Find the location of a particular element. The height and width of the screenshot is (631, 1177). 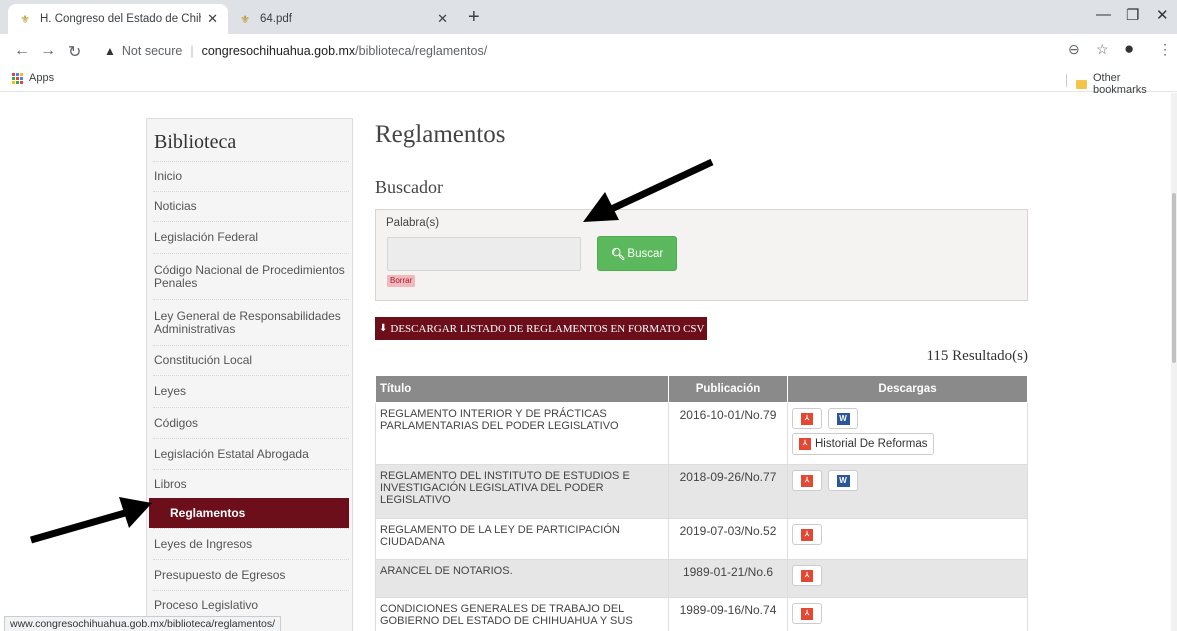

apps-bookmark: Apps is located at coordinates (33, 78).